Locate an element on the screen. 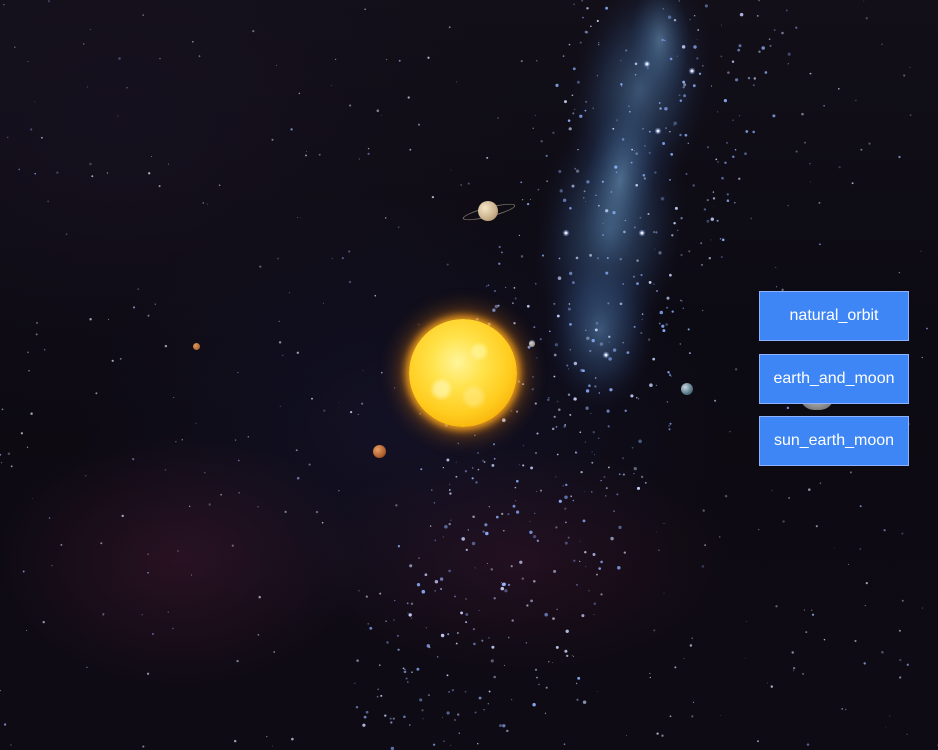  natural-orbit-button: natural_orbit is located at coordinates (834, 316).